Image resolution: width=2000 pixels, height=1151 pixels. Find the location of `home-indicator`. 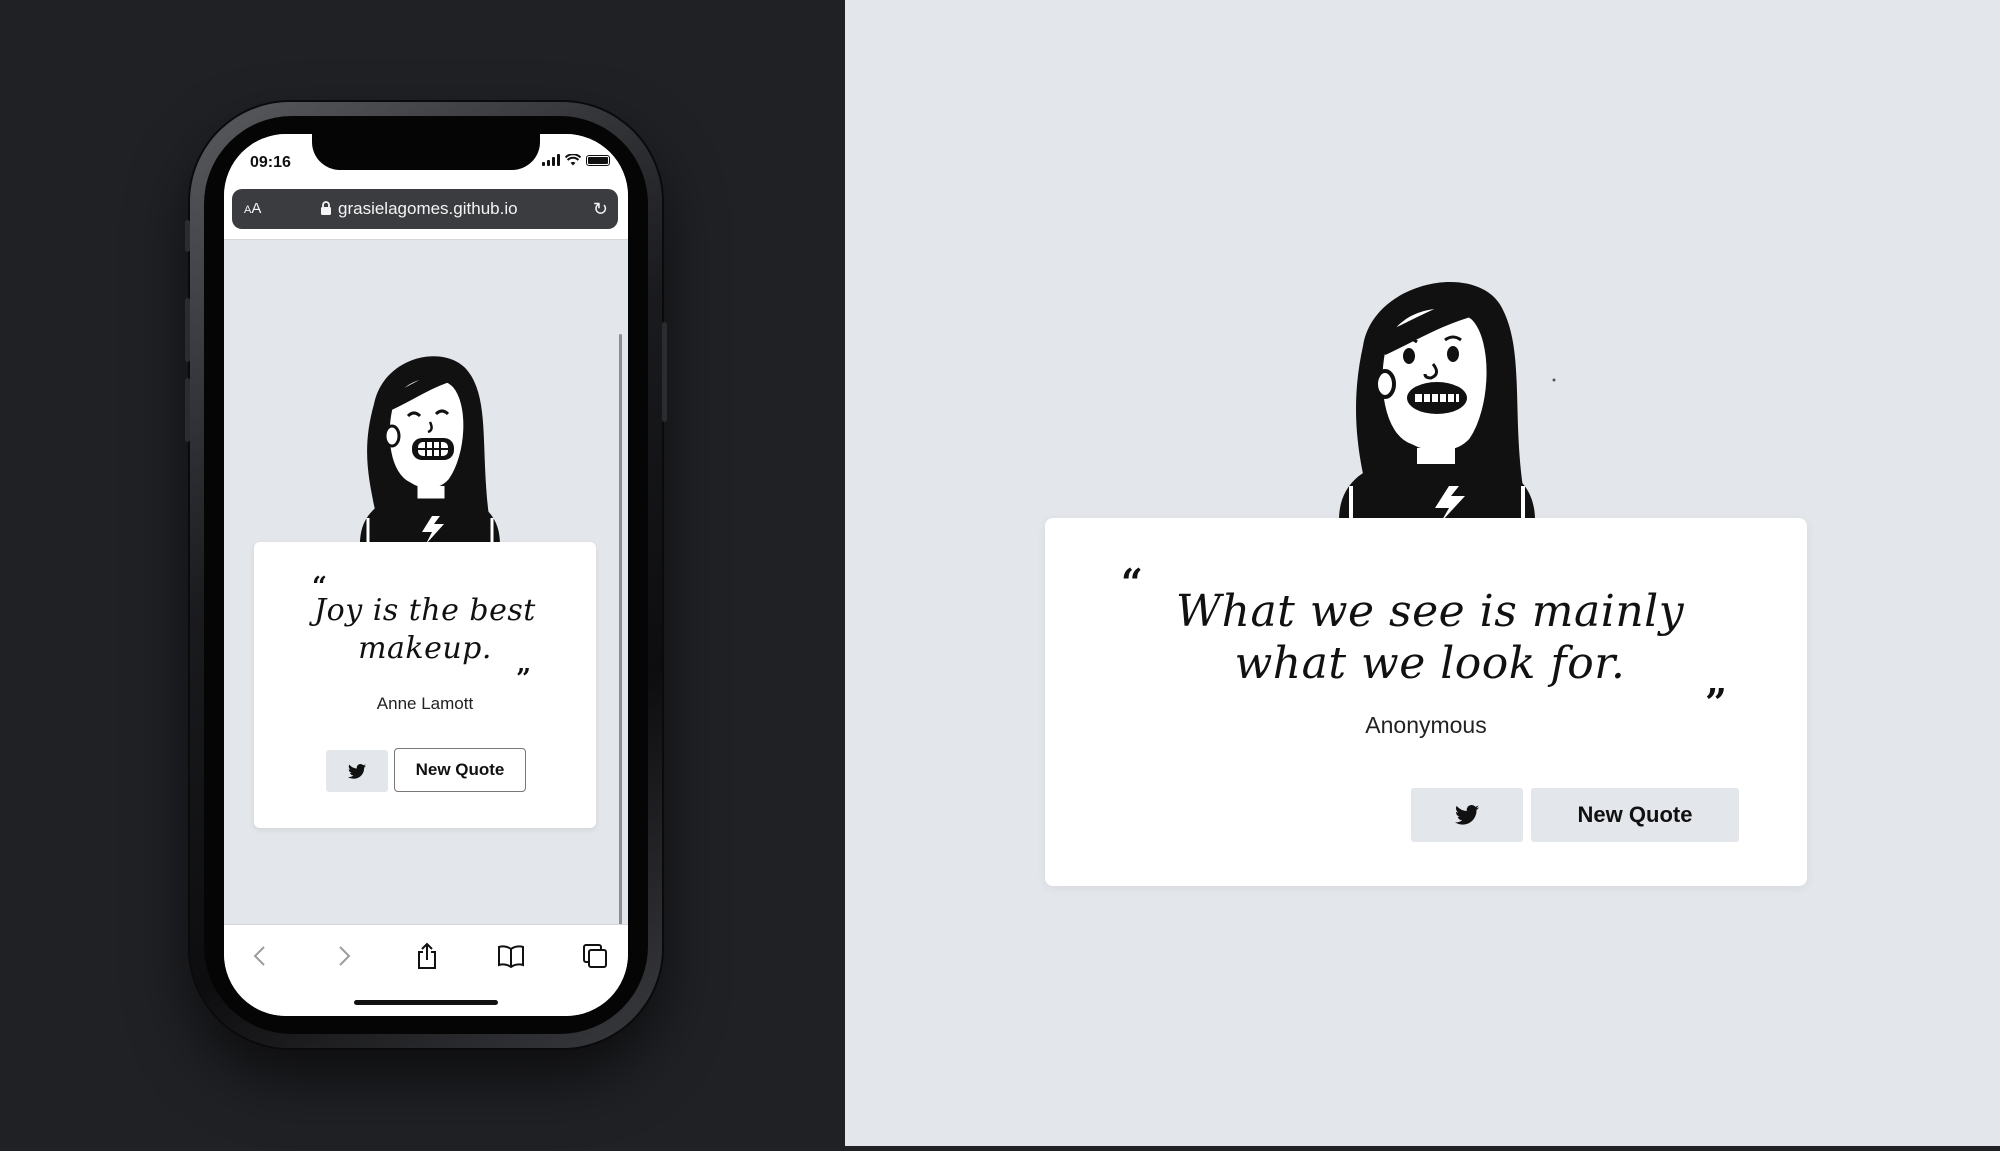

home-indicator is located at coordinates (426, 1002).